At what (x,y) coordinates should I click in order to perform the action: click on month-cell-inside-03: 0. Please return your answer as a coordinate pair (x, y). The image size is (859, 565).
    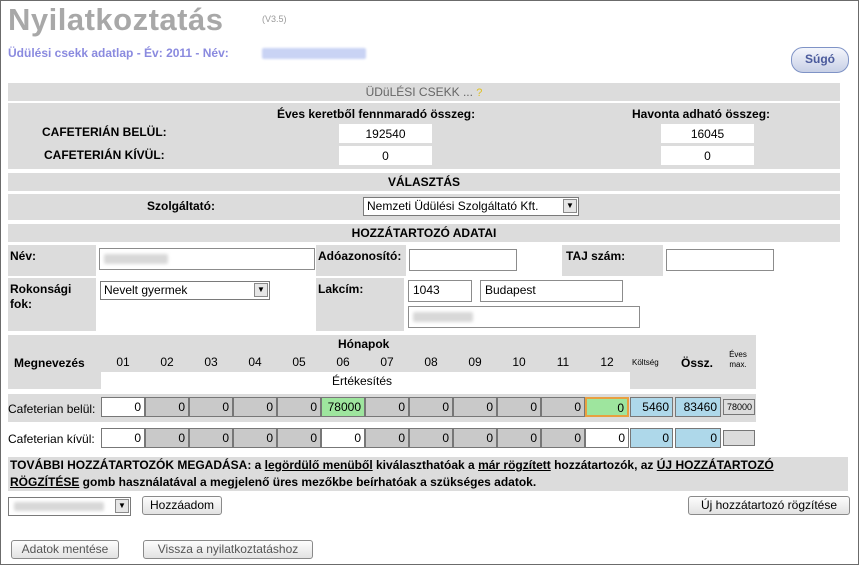
    Looking at the image, I should click on (211, 407).